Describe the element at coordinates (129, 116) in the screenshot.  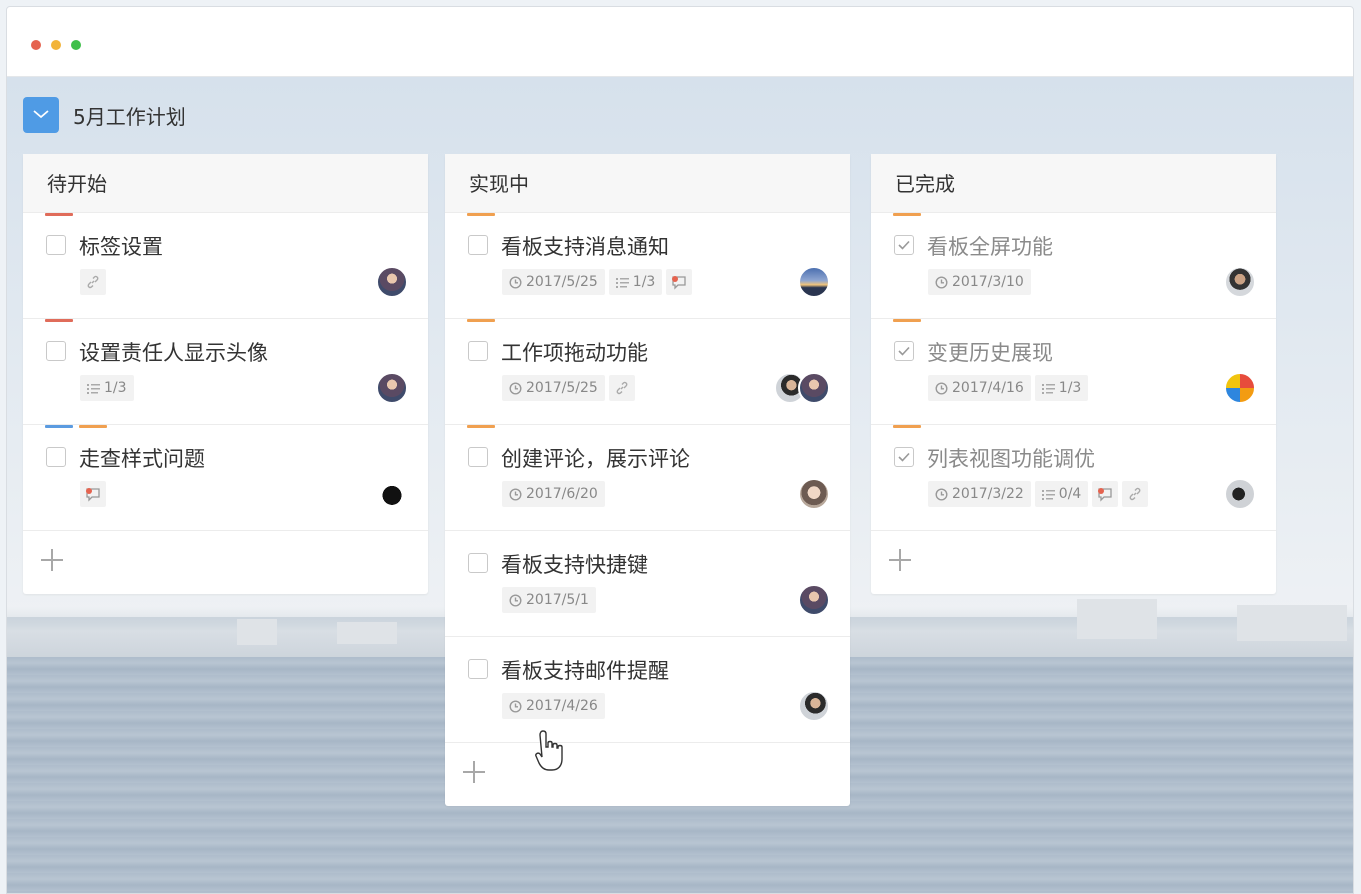
I see `board-title: 5月工作计划` at that location.